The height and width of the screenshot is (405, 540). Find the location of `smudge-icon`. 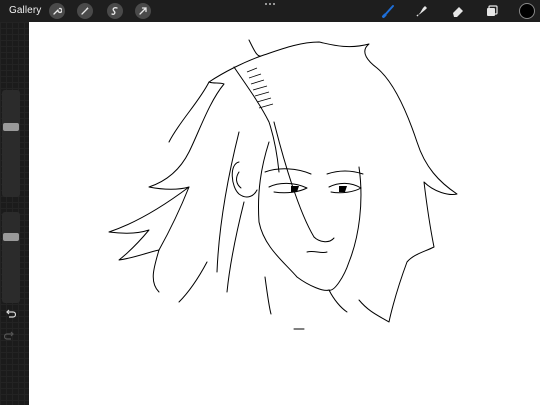

smudge-icon is located at coordinates (422, 11).